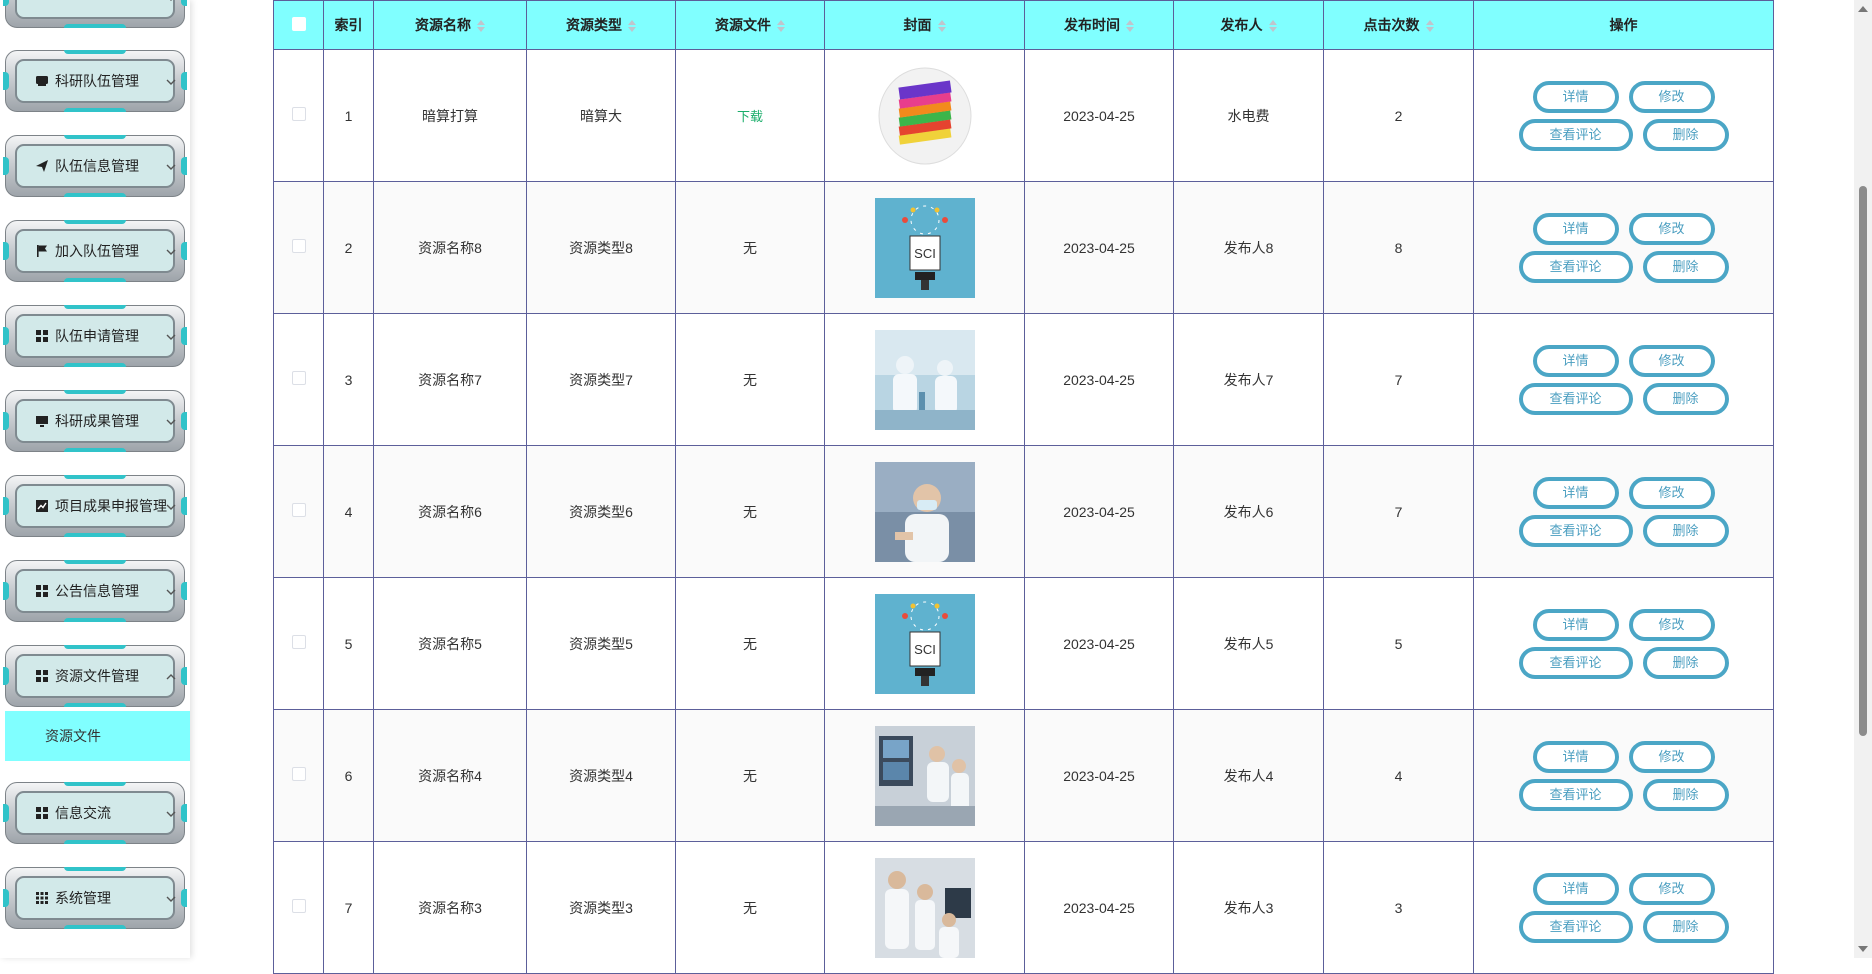 The height and width of the screenshot is (974, 1872). I want to click on table-row: 6 资源名称4 资源类型4 无 2023-04-25 发布人4 4 详情 修改 查看评论 删除, so click(1023, 775).